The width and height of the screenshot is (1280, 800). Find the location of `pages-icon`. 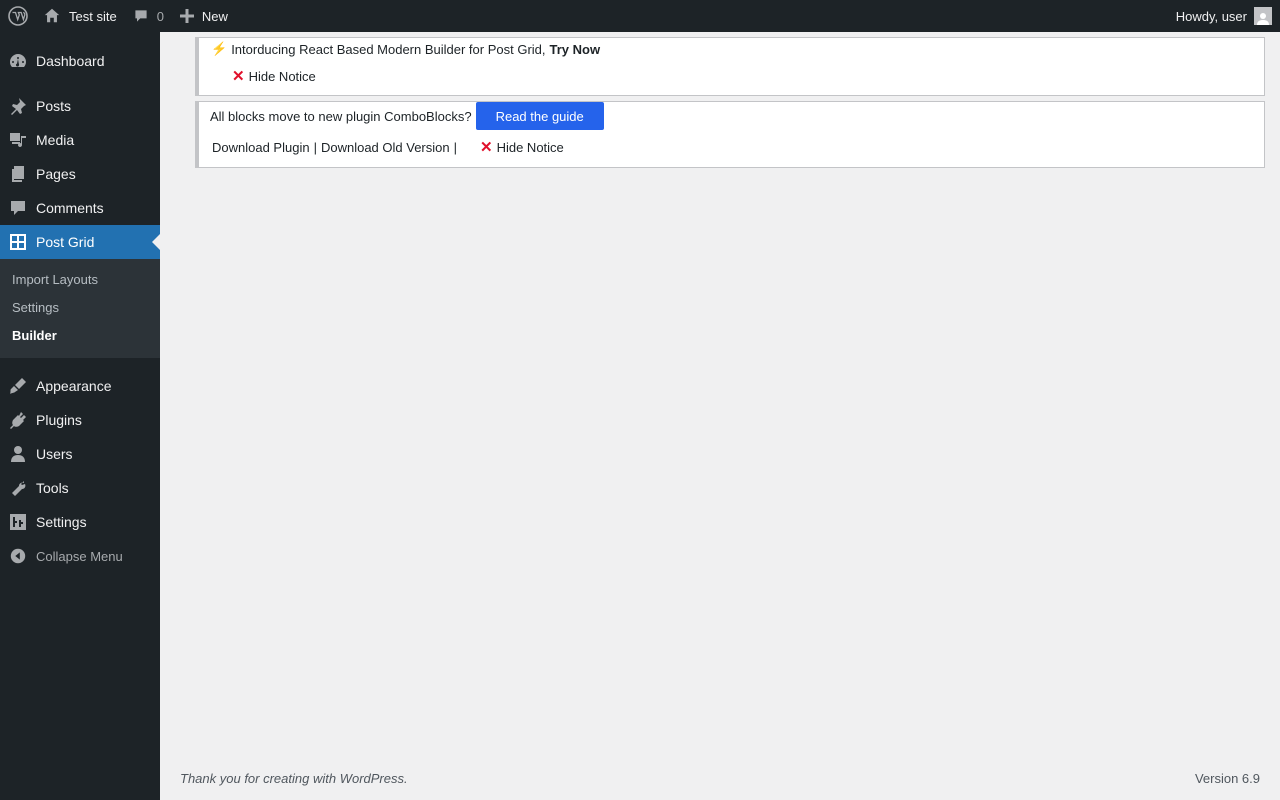

pages-icon is located at coordinates (18, 174).